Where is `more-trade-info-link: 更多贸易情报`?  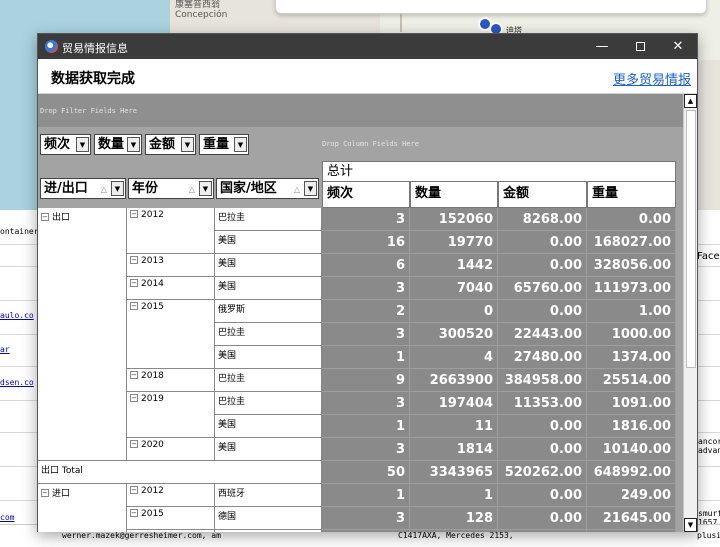
more-trade-info-link: 更多贸易情报 is located at coordinates (652, 78).